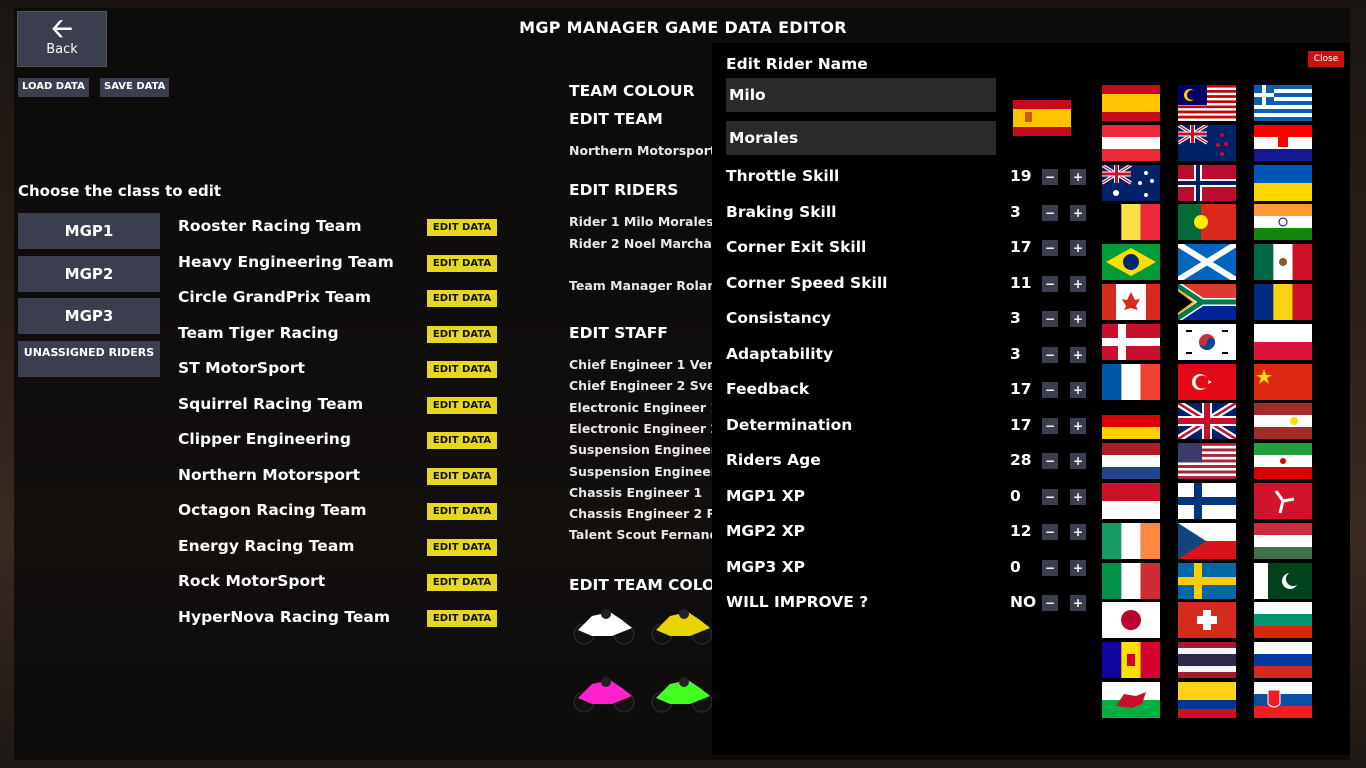 Image resolution: width=1366 pixels, height=768 pixels. What do you see at coordinates (1283, 501) in the screenshot?
I see `isle-of-man-flag-icon` at bounding box center [1283, 501].